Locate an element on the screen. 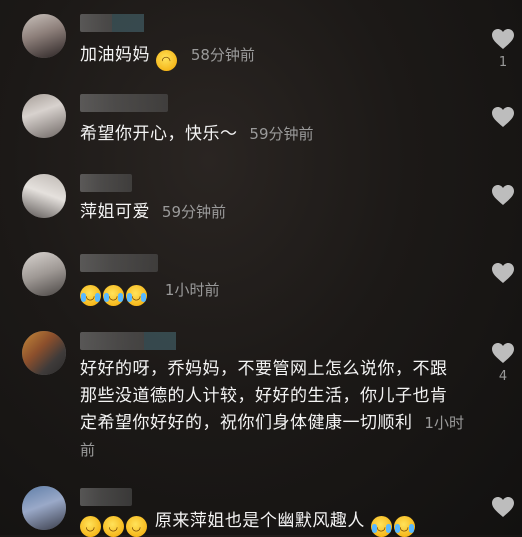  like-count: 4 is located at coordinates (503, 376).